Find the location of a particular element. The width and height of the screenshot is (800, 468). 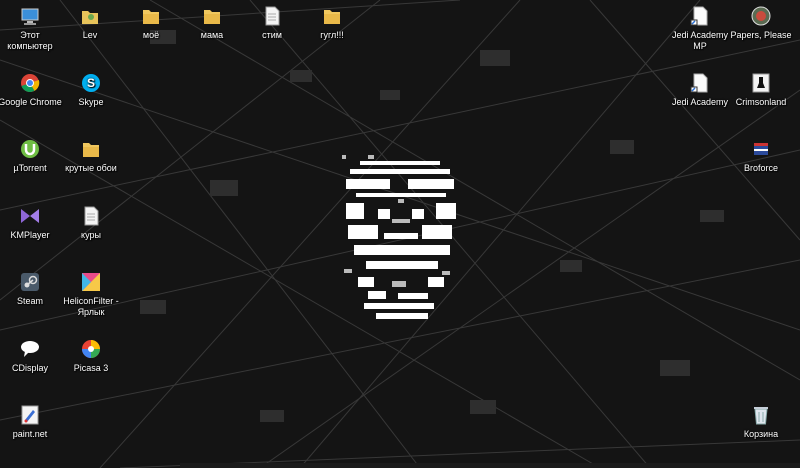

desktop-icon-google: гугл!!! is located at coordinates (332, 23).